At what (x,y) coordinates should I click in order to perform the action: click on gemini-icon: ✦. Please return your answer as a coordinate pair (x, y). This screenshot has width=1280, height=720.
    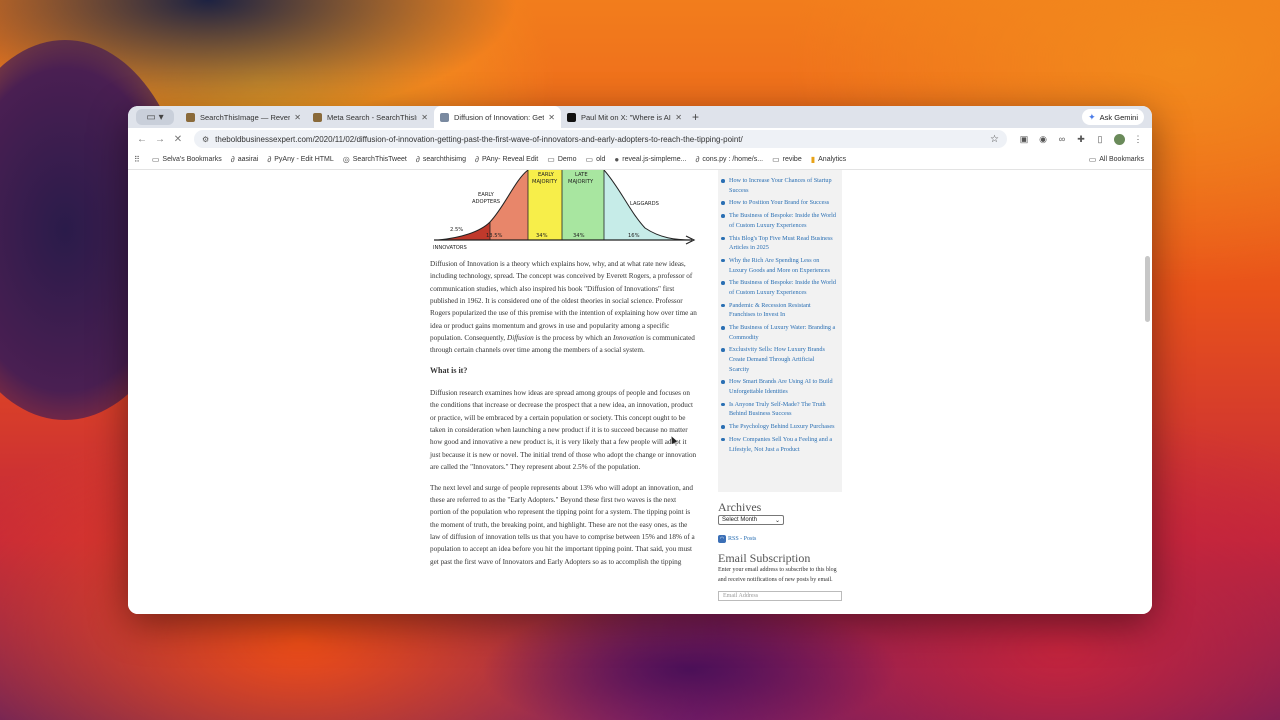
    Looking at the image, I should click on (1092, 116).